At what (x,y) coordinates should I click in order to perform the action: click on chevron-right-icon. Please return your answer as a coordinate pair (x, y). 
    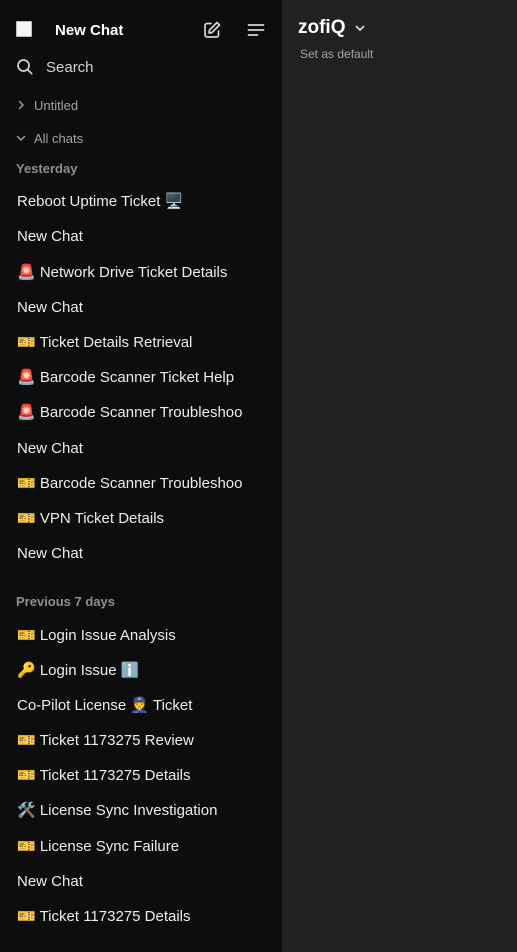
    Looking at the image, I should click on (22, 105).